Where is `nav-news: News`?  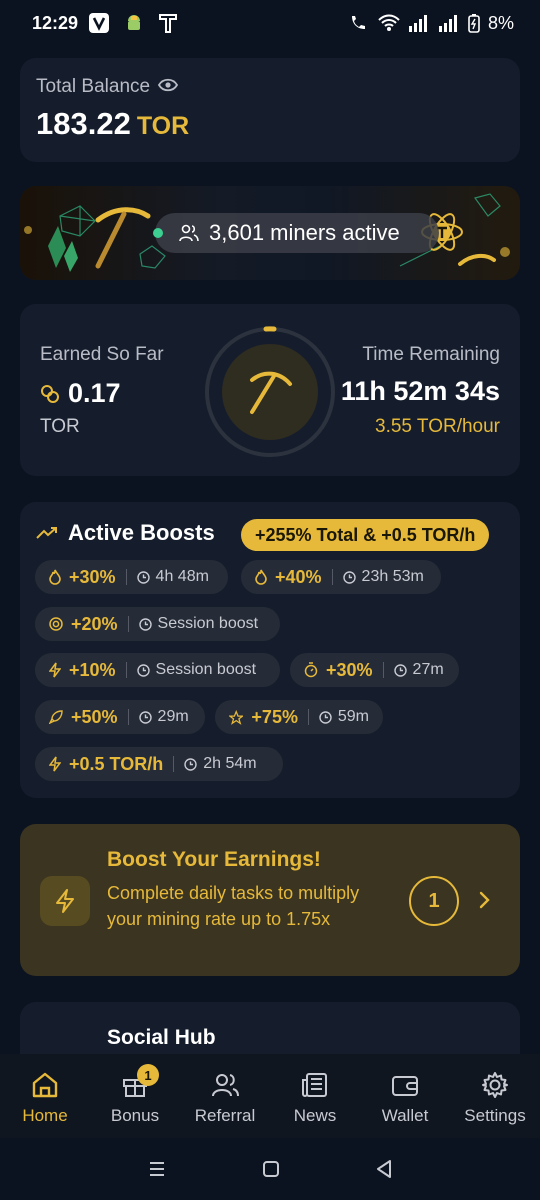 nav-news: News is located at coordinates (315, 1096).